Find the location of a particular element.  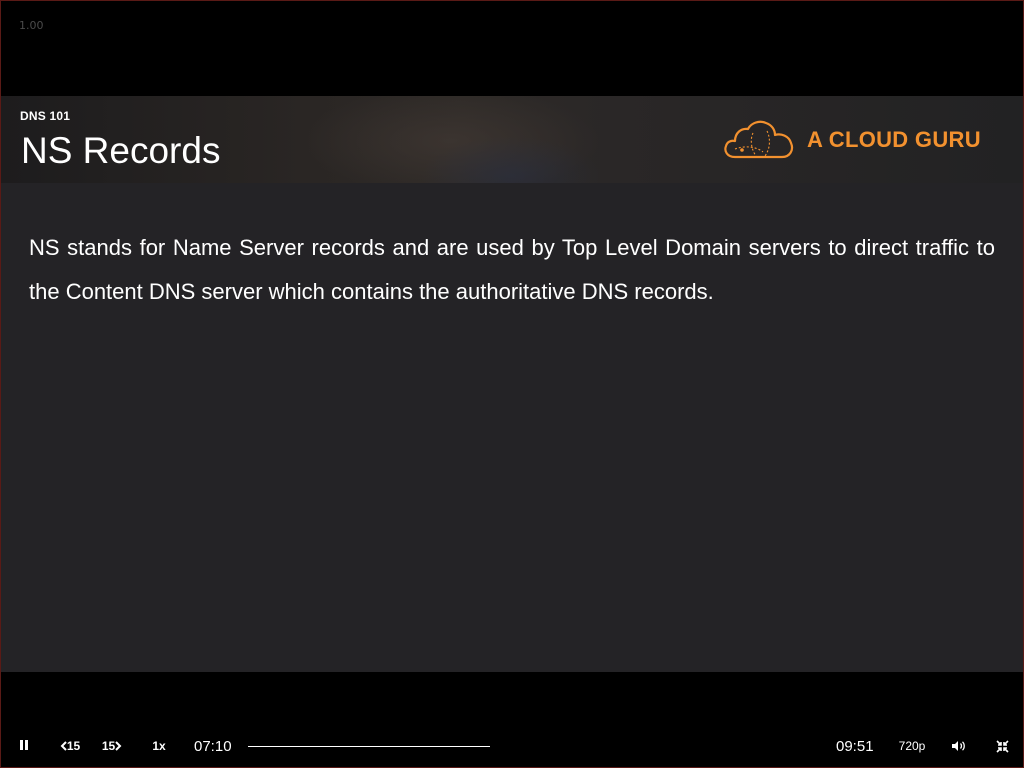

exit-fullscreen-icon is located at coordinates (1002, 746).